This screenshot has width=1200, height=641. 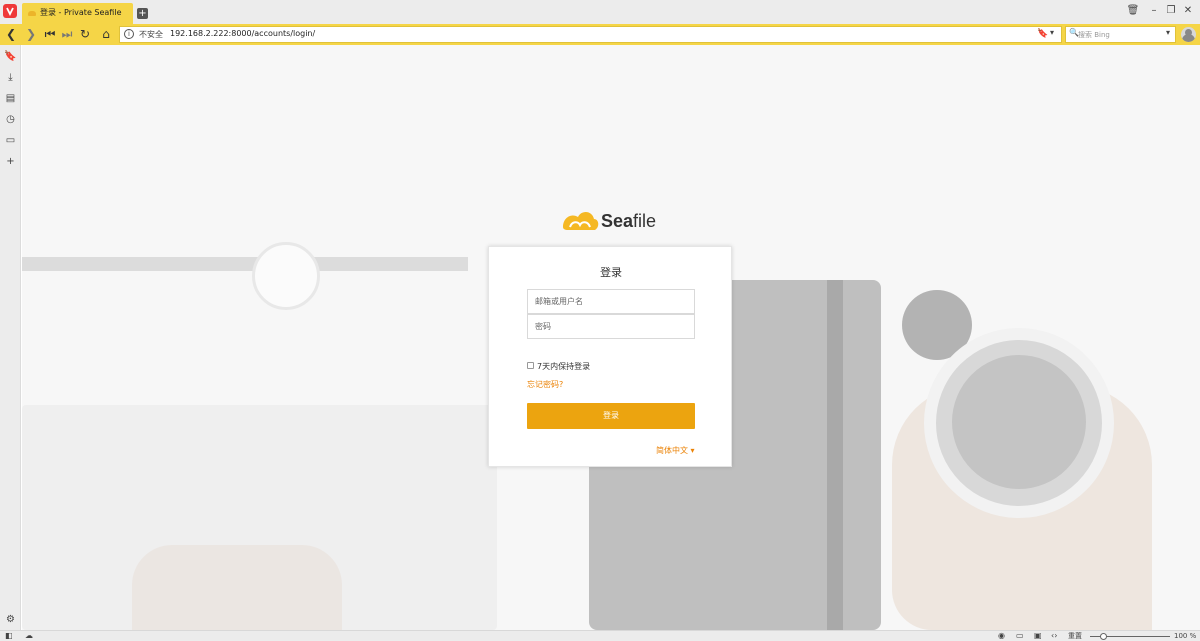 I want to click on maximize-icon: ❐, so click(x=1171, y=11).